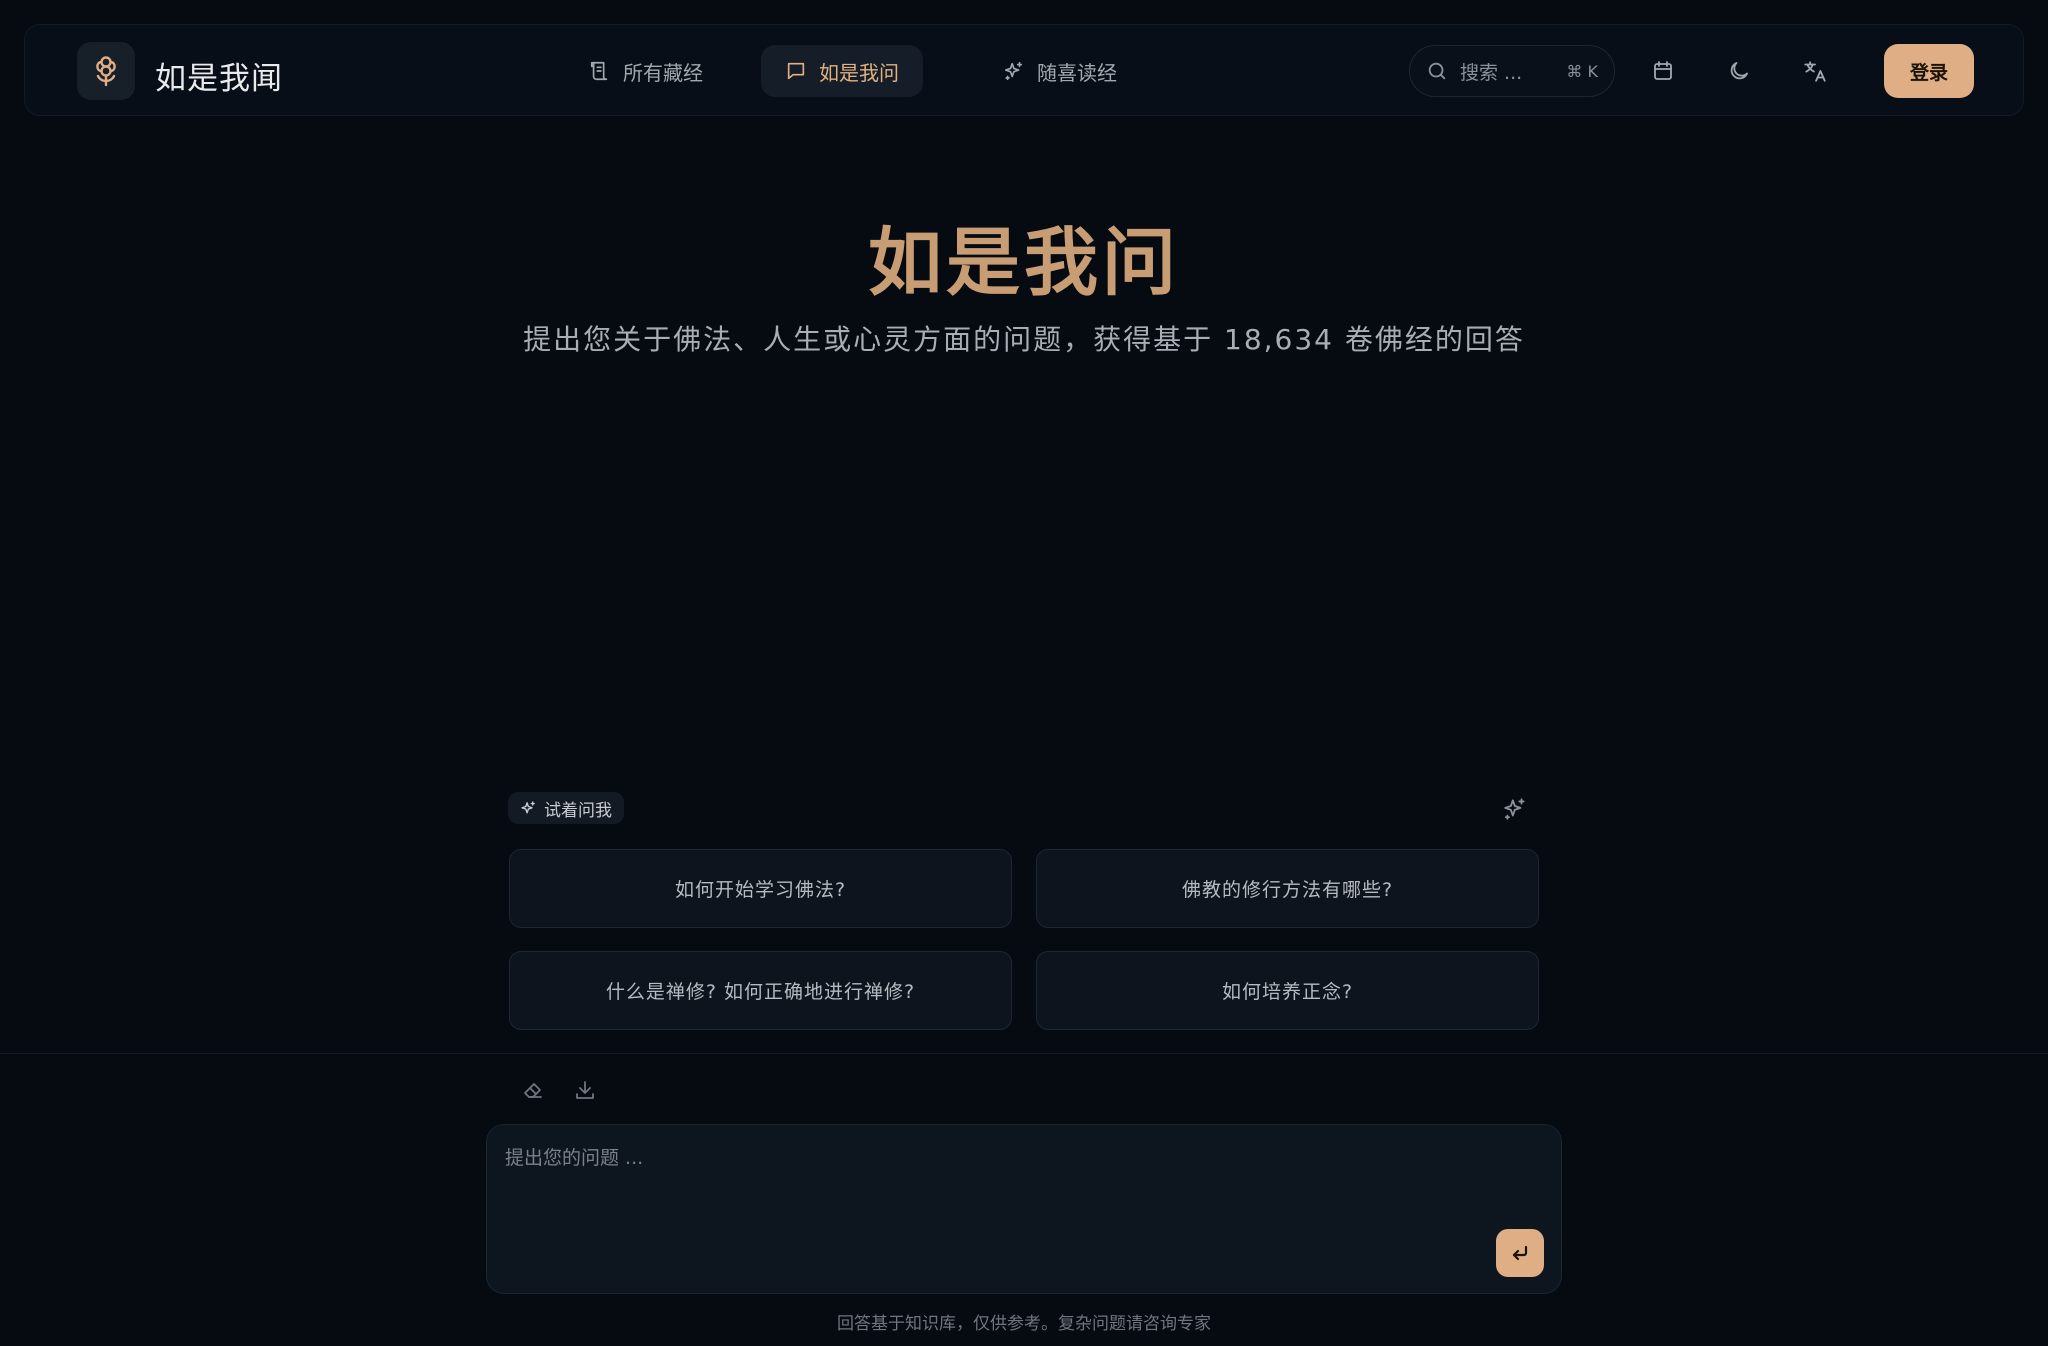 The image size is (2048, 1346). What do you see at coordinates (859, 72) in the screenshot?
I see `nav-label: 如是我问` at bounding box center [859, 72].